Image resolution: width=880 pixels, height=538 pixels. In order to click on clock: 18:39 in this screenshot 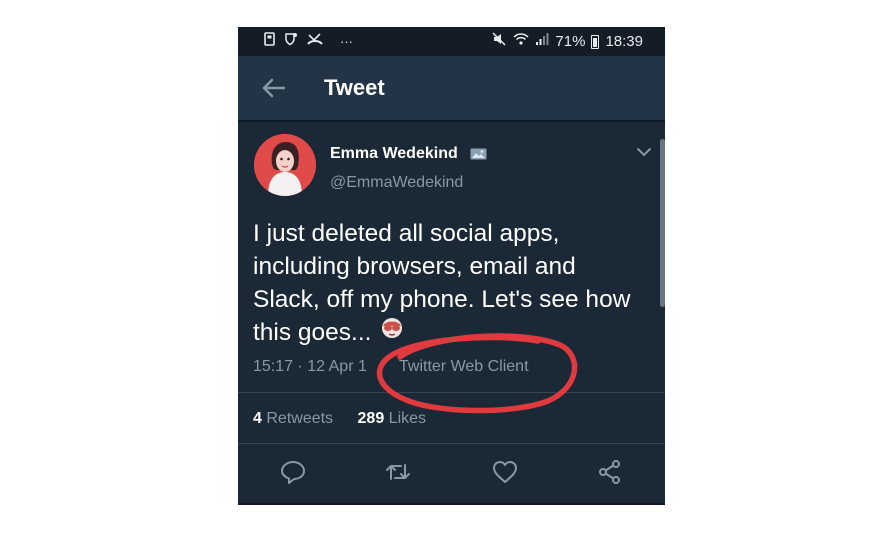, I will do `click(624, 41)`.